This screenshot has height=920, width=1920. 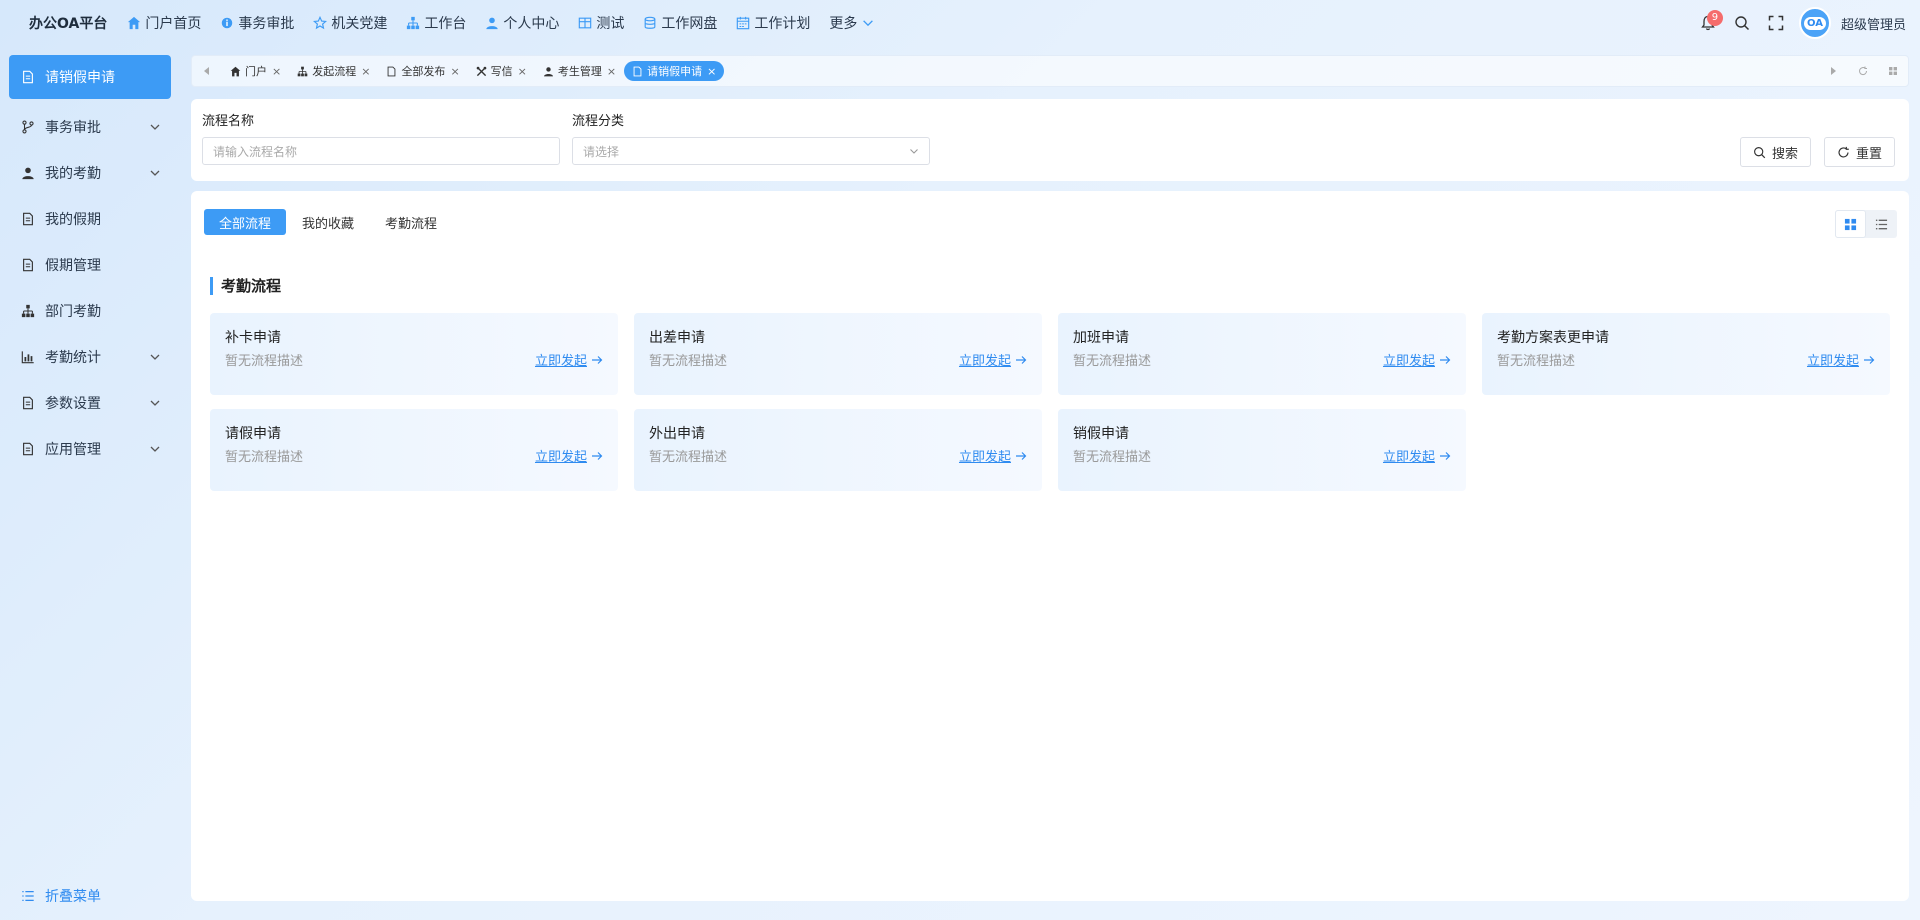 I want to click on flow-card-name: 销假申请, so click(x=1101, y=434).